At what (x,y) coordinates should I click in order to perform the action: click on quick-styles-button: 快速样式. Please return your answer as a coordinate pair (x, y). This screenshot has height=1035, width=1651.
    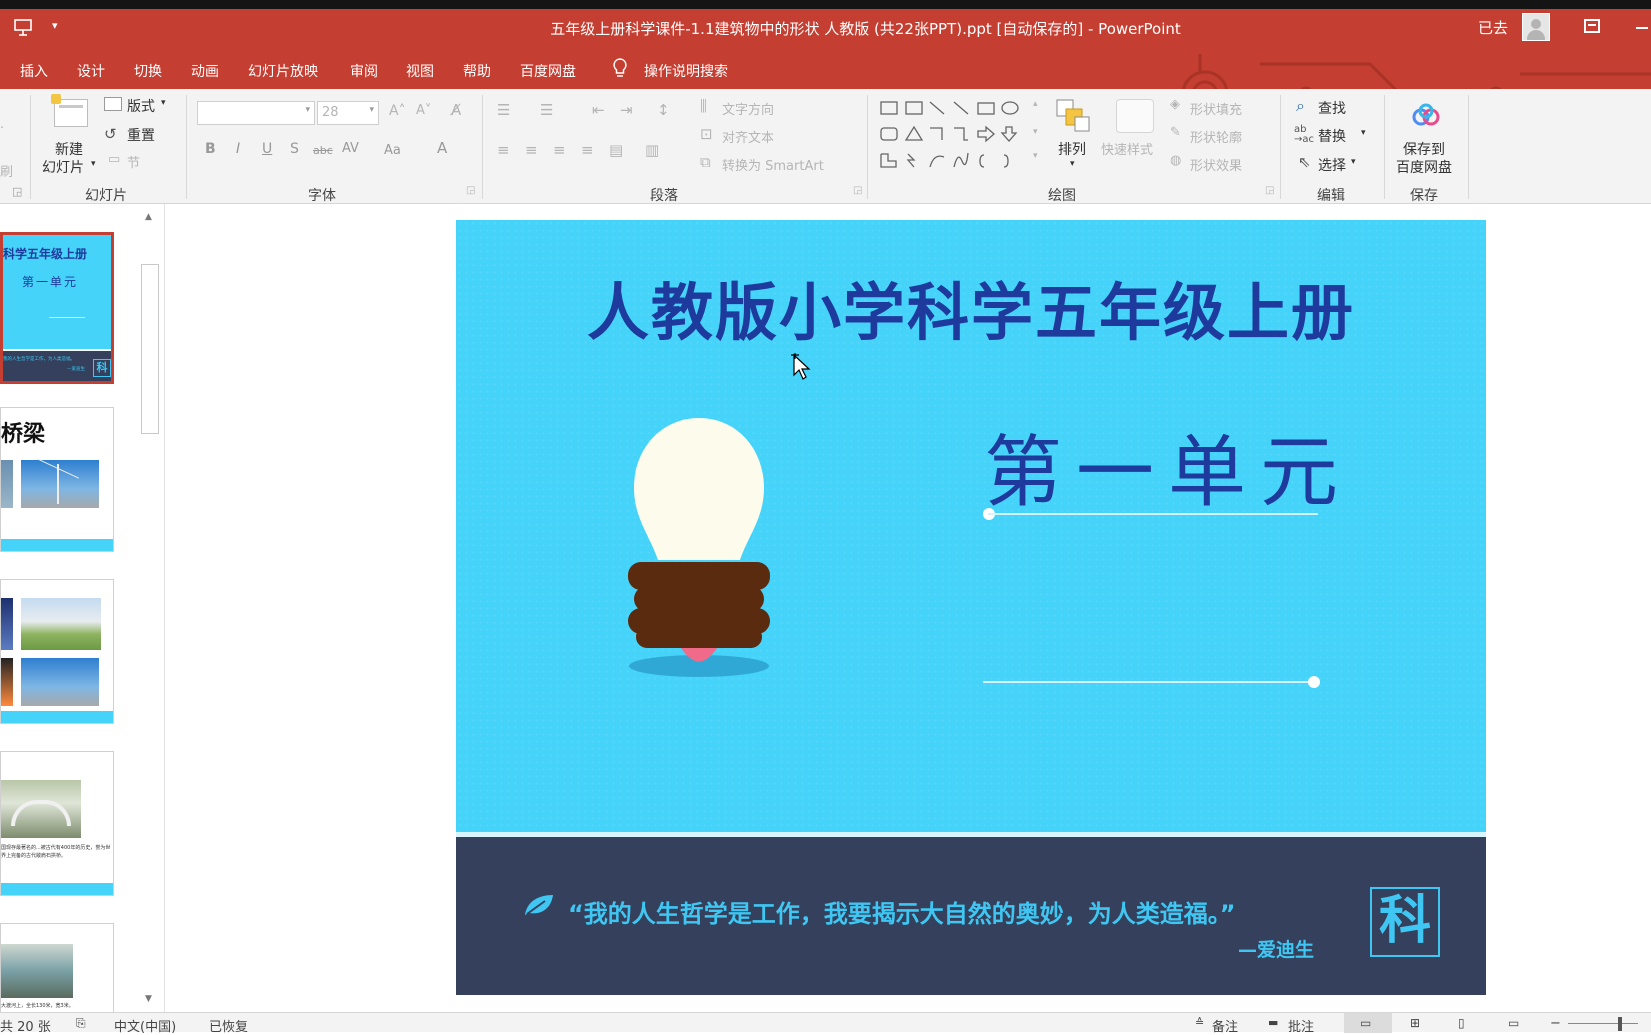
    Looking at the image, I should click on (1127, 148).